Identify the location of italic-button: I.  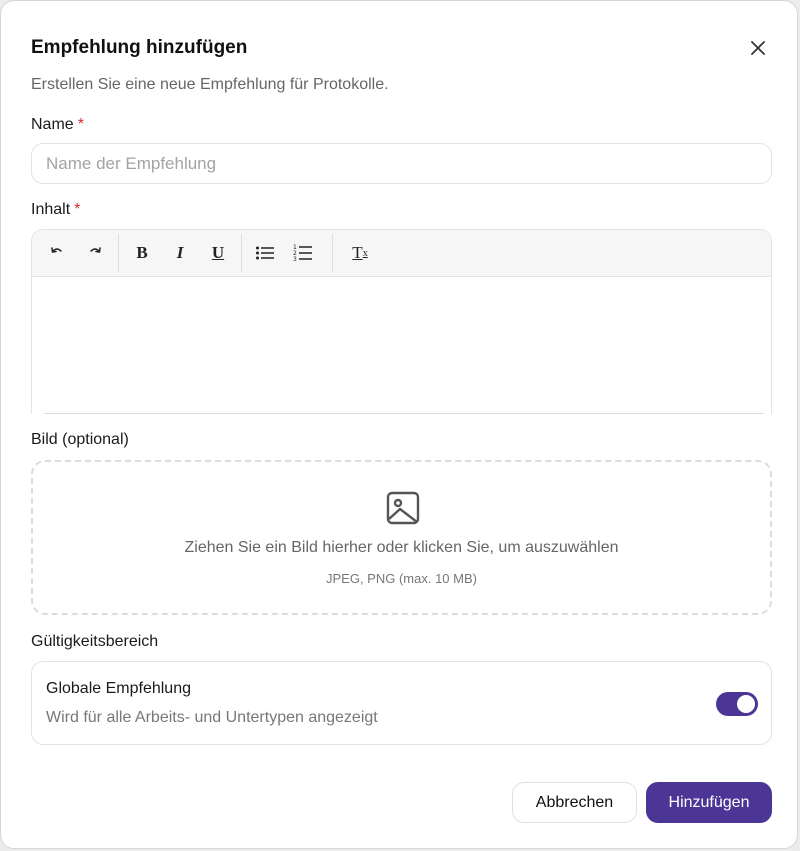
(180, 253).